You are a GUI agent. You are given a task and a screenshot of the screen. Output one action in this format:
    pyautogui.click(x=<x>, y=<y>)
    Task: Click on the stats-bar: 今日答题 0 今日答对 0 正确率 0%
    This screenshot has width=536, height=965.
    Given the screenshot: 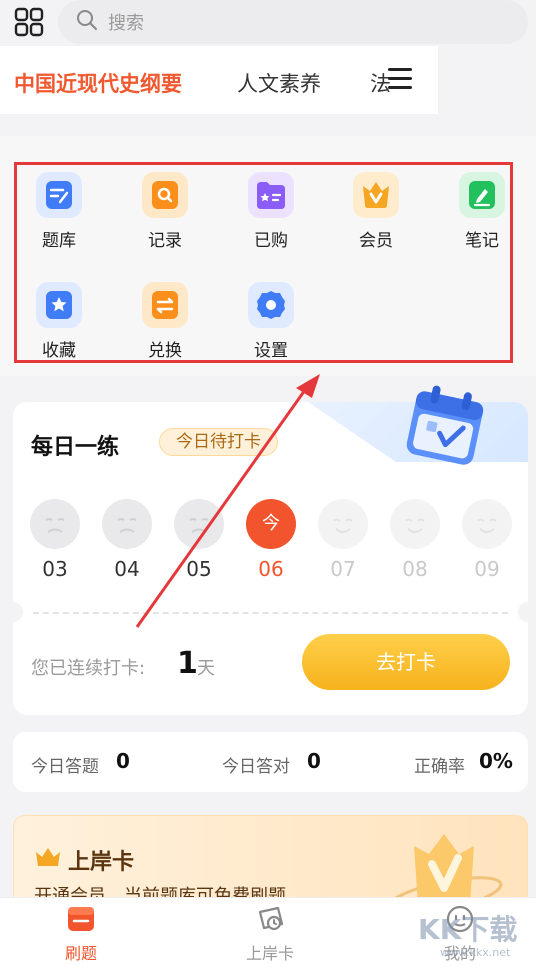 What is the action you would take?
    pyautogui.click(x=270, y=762)
    